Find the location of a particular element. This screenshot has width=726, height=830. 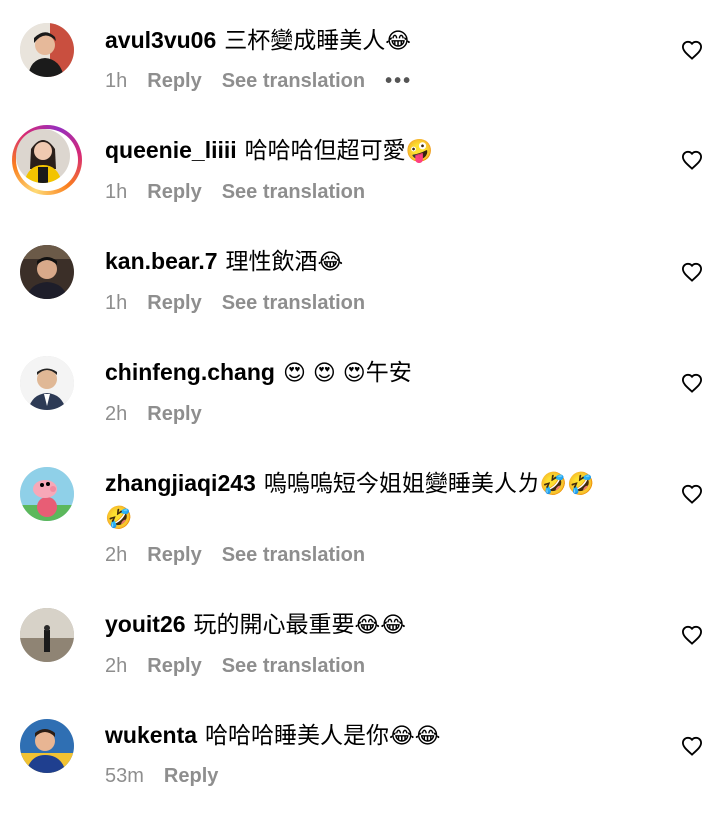

rofl-emoji: 🤣🤣 is located at coordinates (567, 484).